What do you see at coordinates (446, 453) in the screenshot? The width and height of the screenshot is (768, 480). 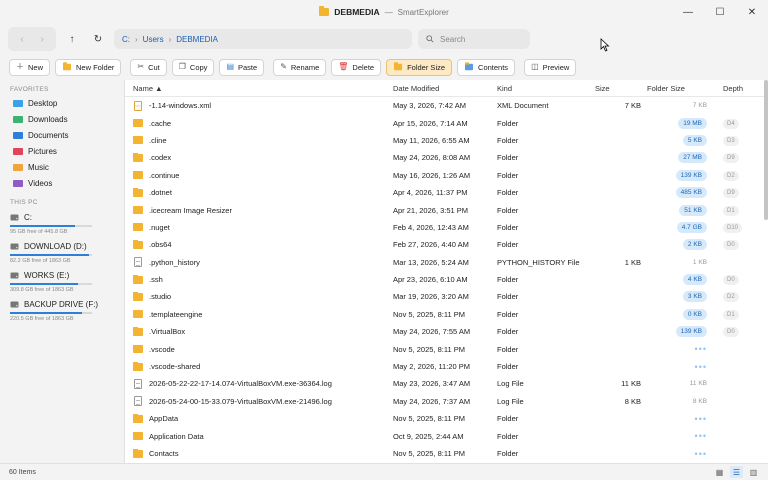 I see `table-row: Contacts Nov 5, 2025, 8:11 PM Folder •••` at bounding box center [446, 453].